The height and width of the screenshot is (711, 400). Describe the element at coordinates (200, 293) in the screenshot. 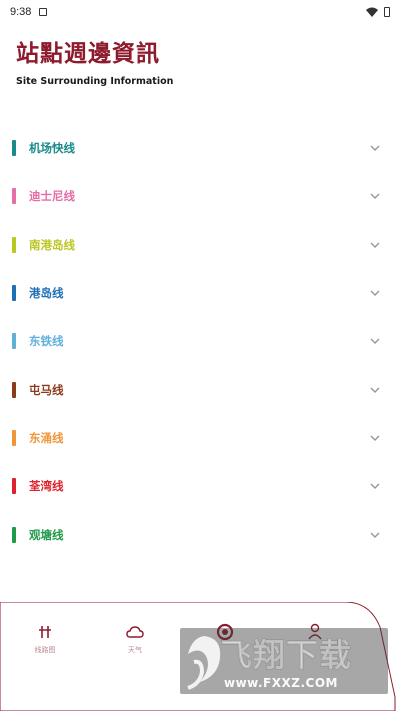

I see `line-item-island: 港岛线` at that location.